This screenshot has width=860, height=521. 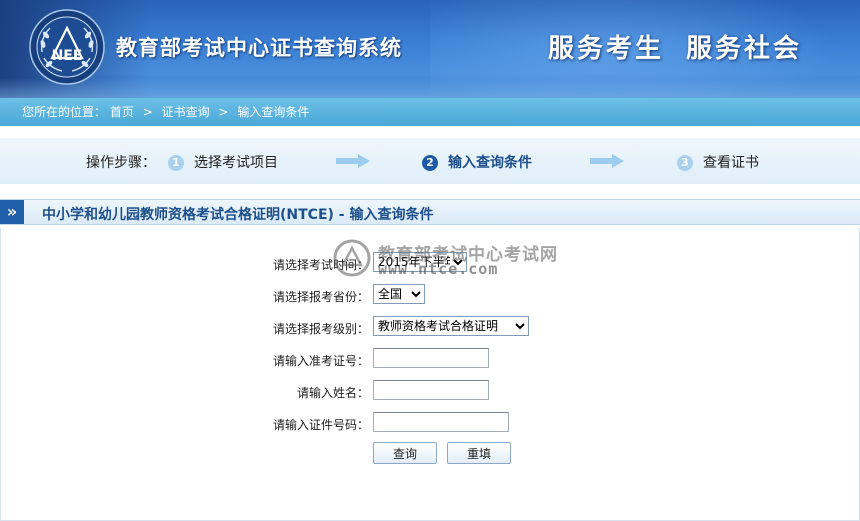 I want to click on step-label: 查看证书, so click(x=731, y=163).